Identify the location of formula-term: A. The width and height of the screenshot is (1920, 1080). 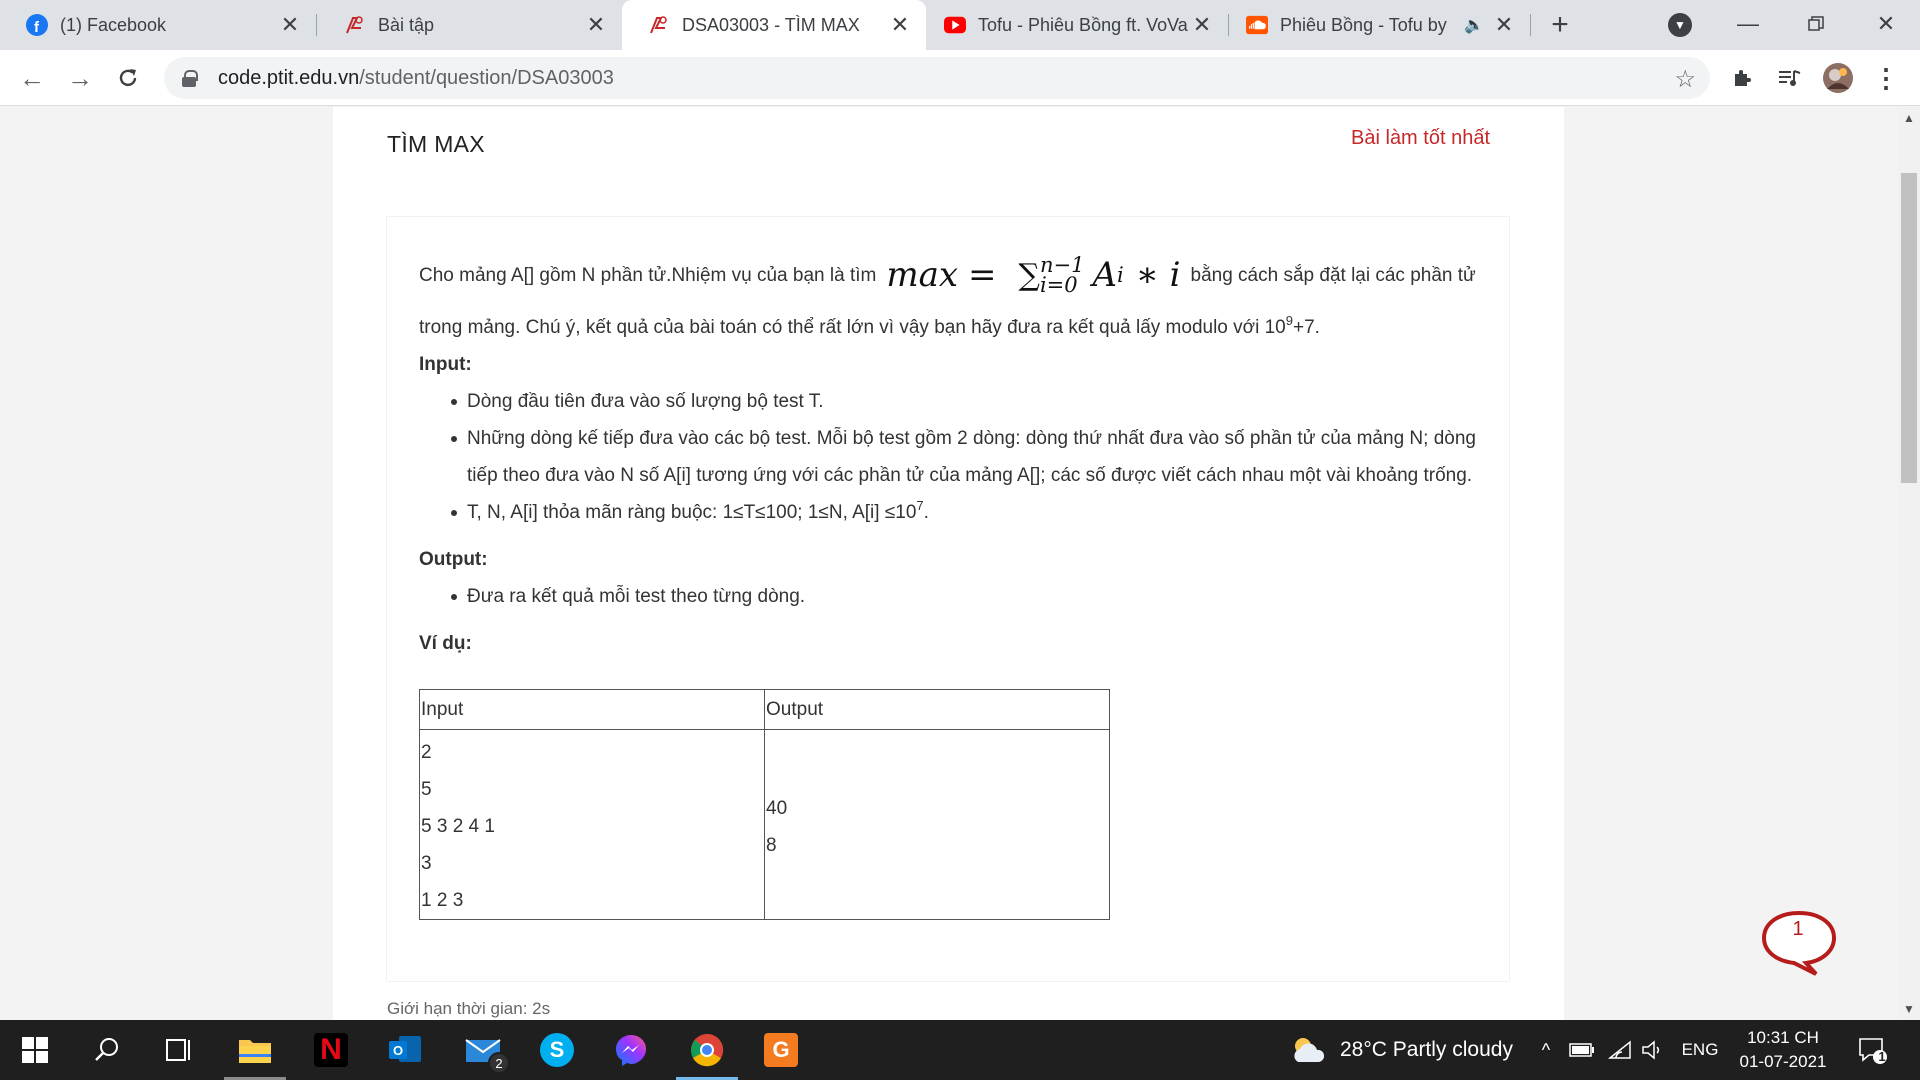
(1104, 274).